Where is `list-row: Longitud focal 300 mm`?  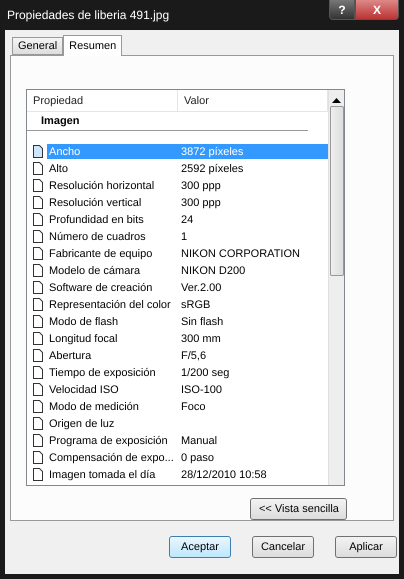 list-row: Longitud focal 300 mm is located at coordinates (187, 338).